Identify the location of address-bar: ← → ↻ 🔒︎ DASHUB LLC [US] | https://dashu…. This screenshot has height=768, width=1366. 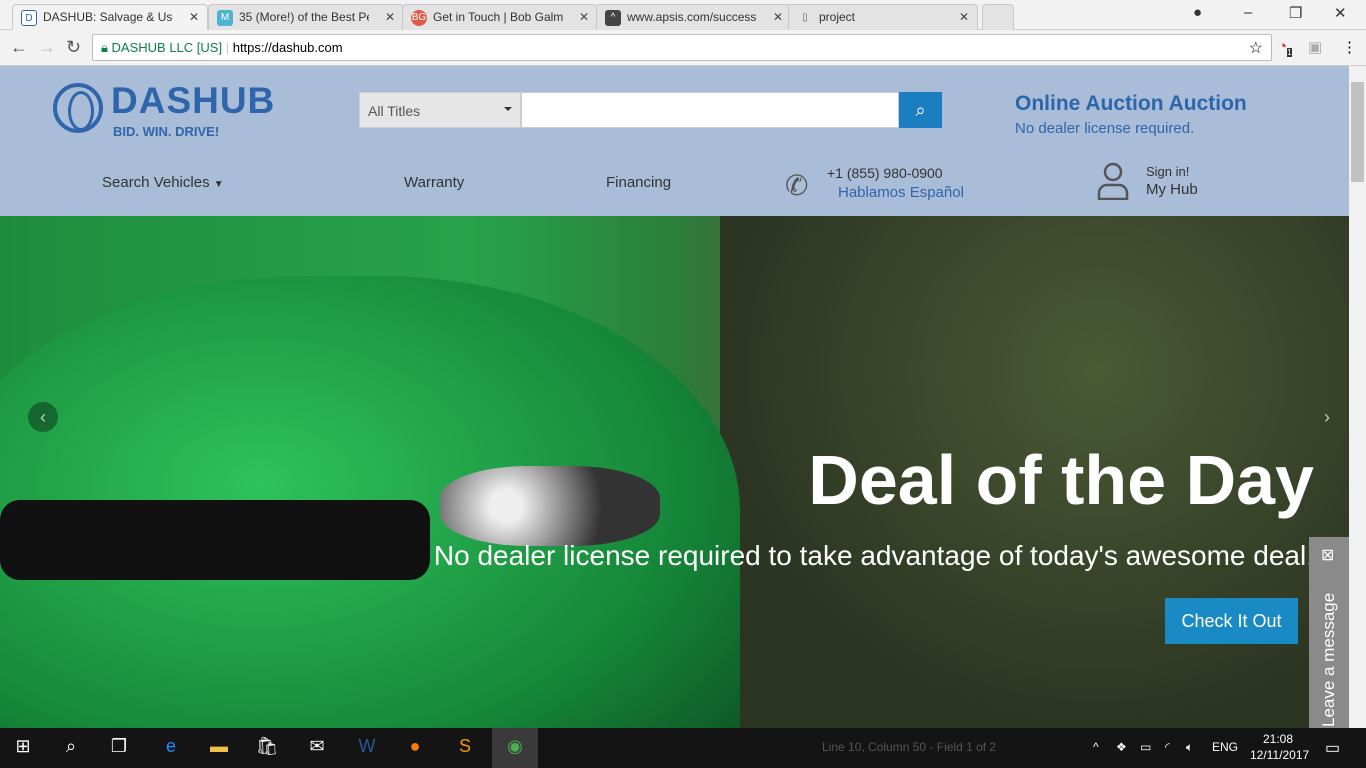
(683, 48).